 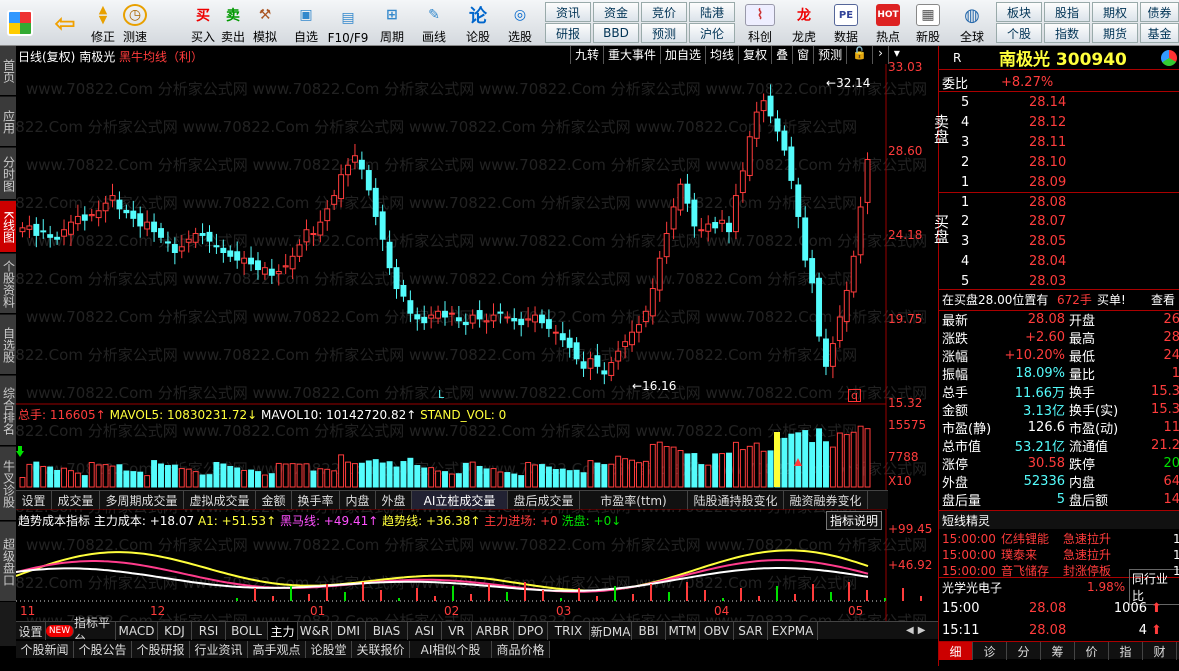 What do you see at coordinates (1115, 33) in the screenshot?
I see `futures-button: 期货` at bounding box center [1115, 33].